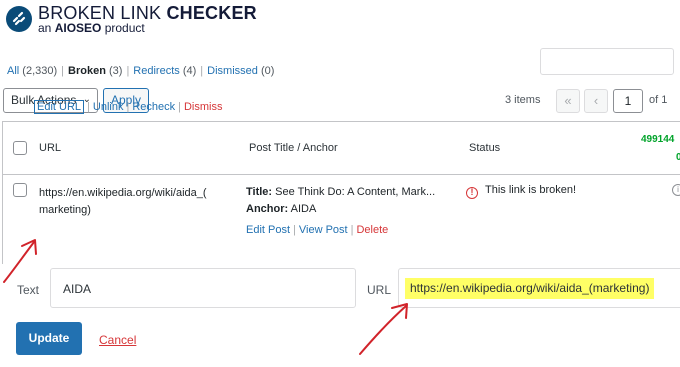 The image size is (680, 367). What do you see at coordinates (156, 71) in the screenshot?
I see `filter-redirects-label: Redirects` at bounding box center [156, 71].